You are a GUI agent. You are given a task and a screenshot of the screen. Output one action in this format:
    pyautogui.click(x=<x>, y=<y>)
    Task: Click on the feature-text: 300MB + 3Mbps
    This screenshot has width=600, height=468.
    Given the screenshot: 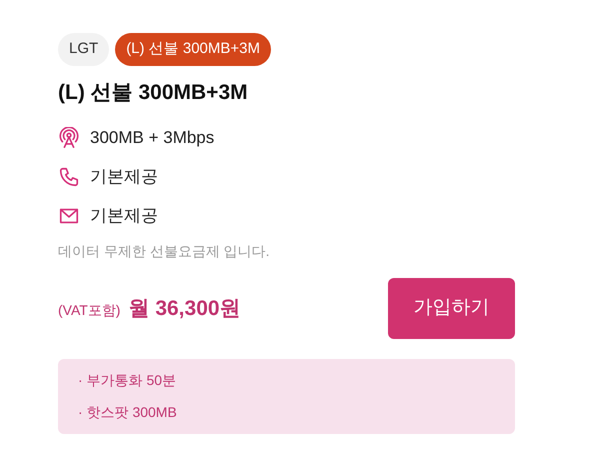 What is the action you would take?
    pyautogui.click(x=152, y=137)
    